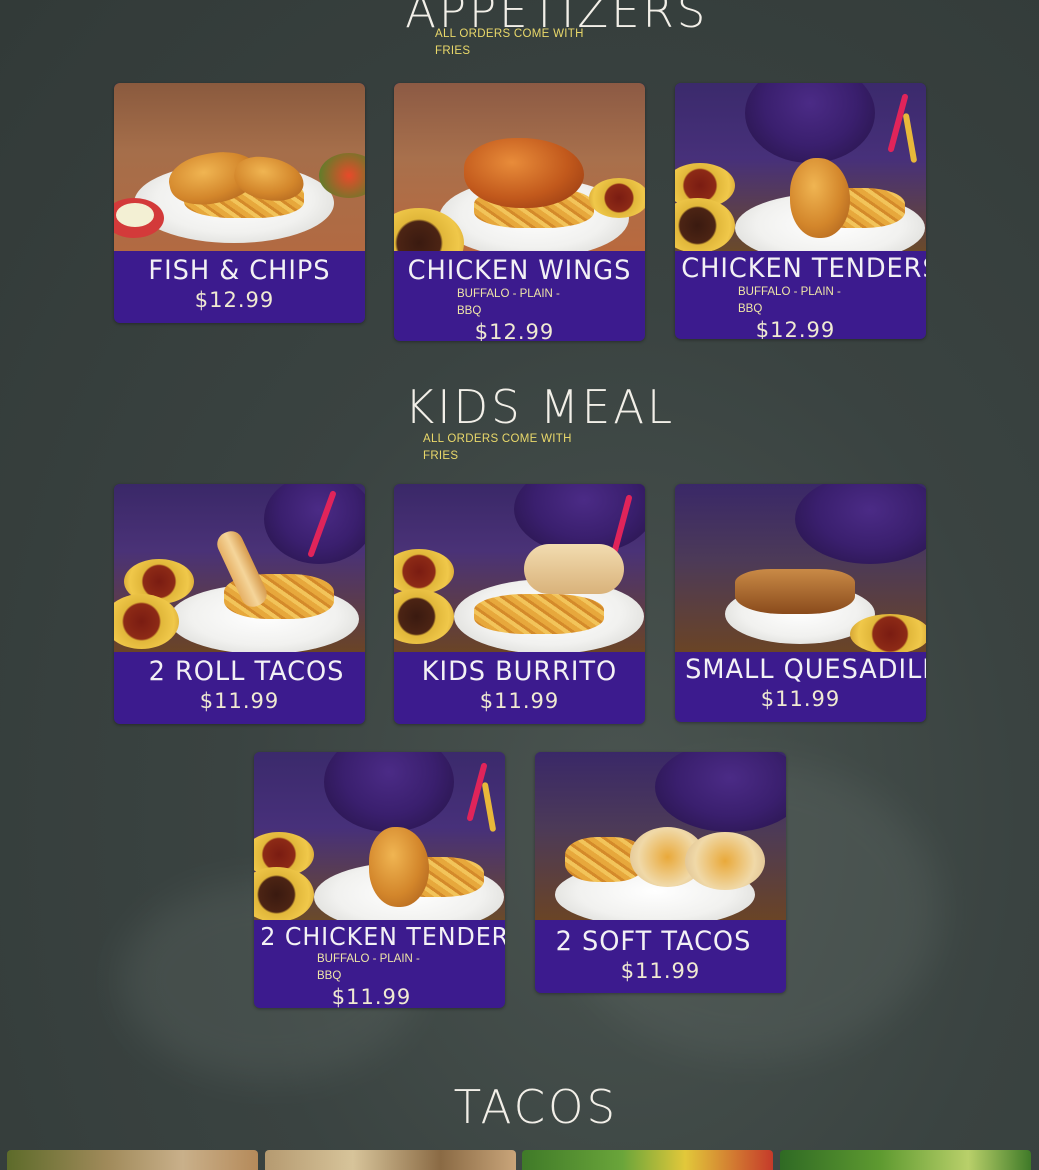  I want to click on menu-card-2-soft-tacos: 2 SOFT TACOS $11.99, so click(660, 872).